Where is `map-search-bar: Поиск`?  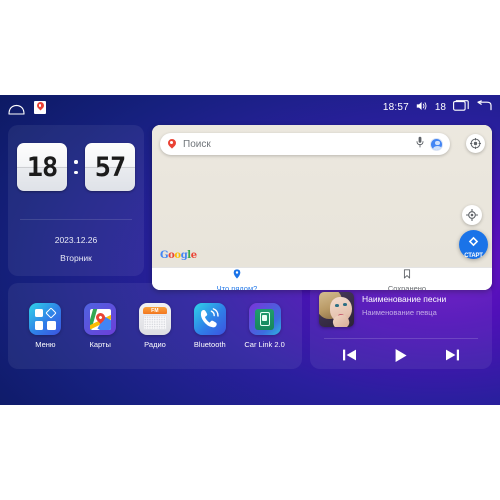
map-search-bar: Поиск is located at coordinates (305, 144).